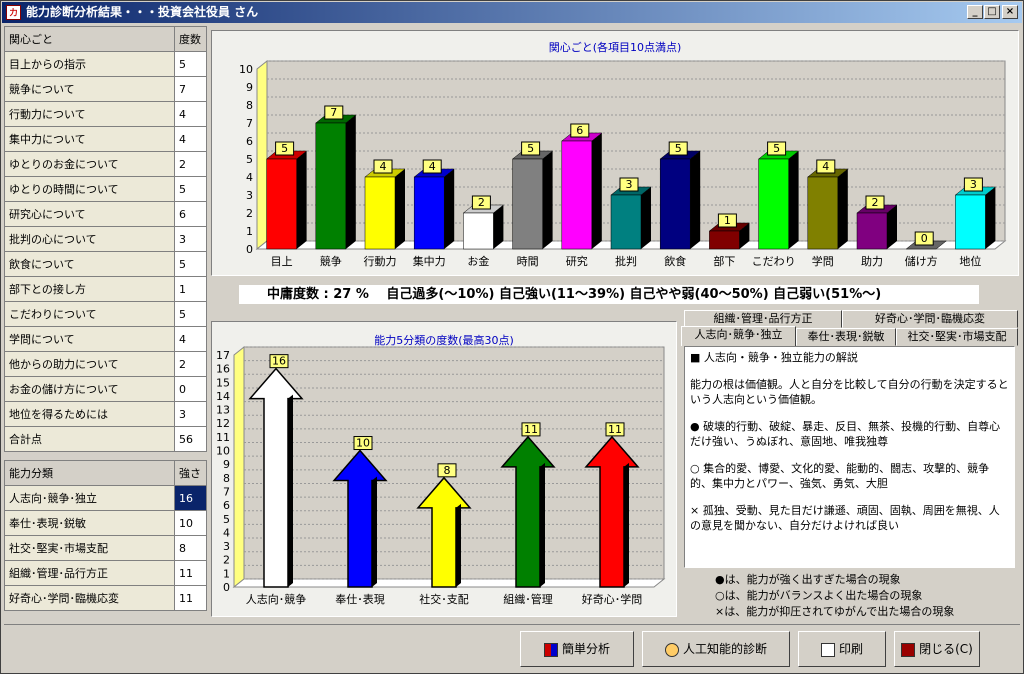 The height and width of the screenshot is (674, 1024). I want to click on simple-analysis-button: 簡単分析, so click(577, 649).